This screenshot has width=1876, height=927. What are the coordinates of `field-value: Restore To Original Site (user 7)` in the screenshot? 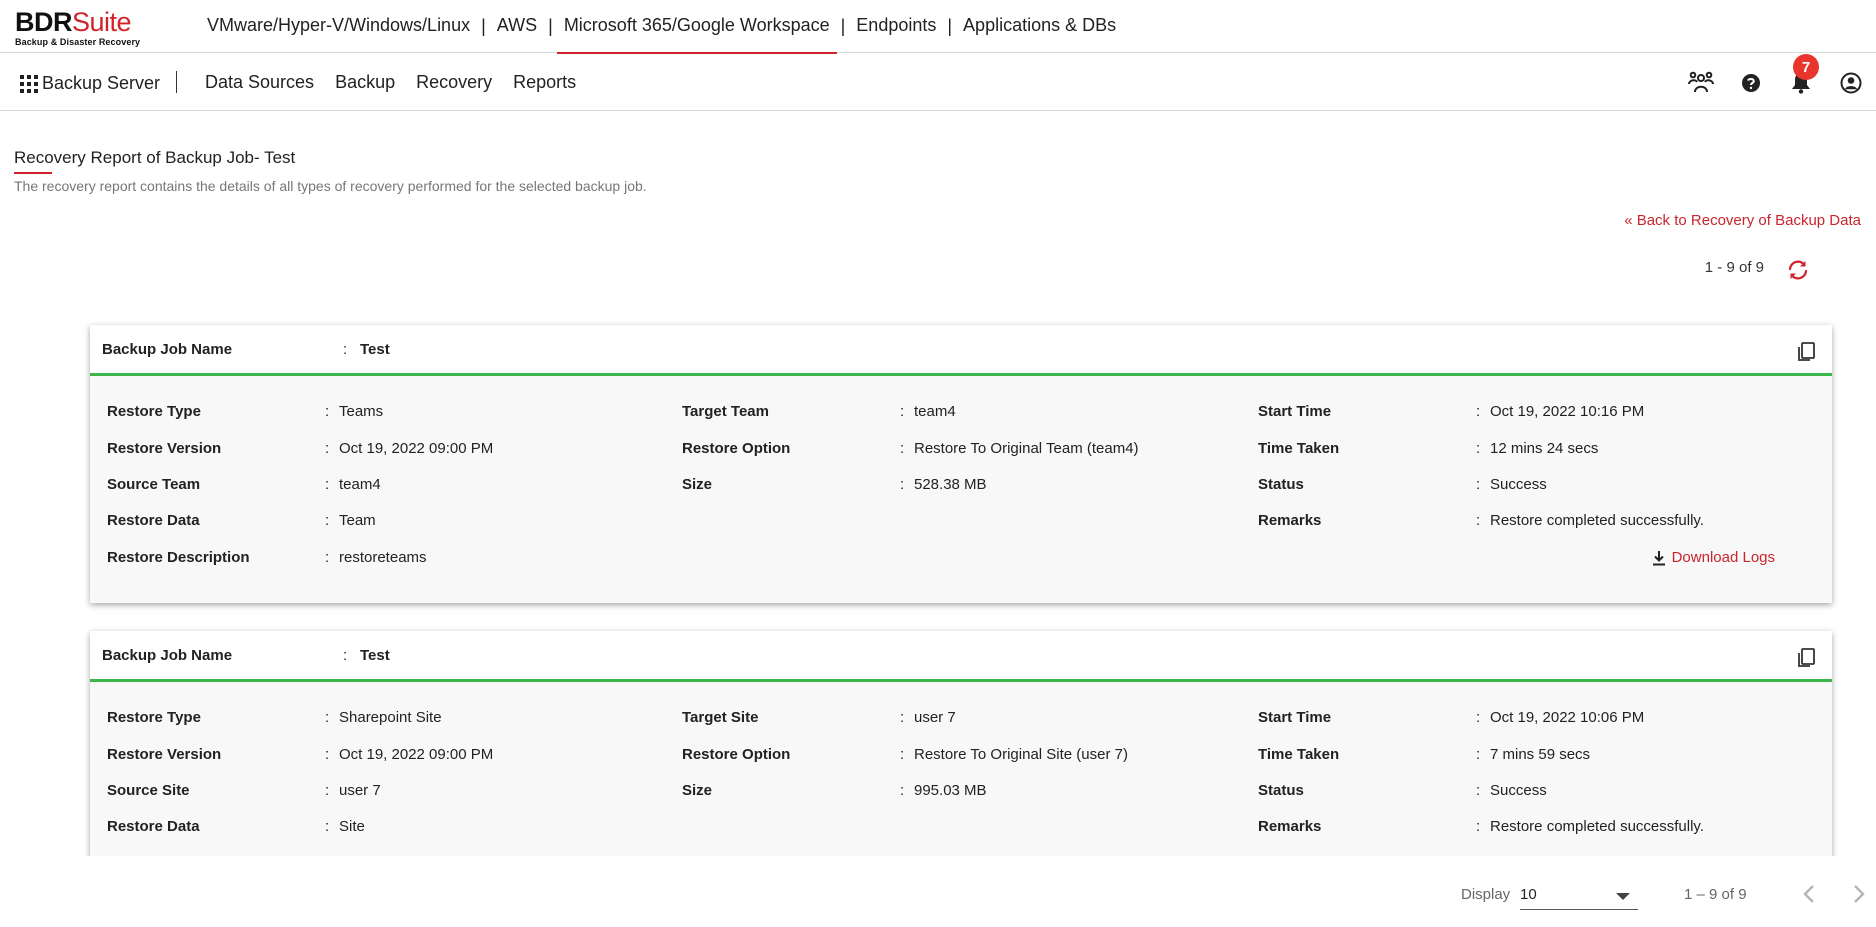 It's located at (1021, 754).